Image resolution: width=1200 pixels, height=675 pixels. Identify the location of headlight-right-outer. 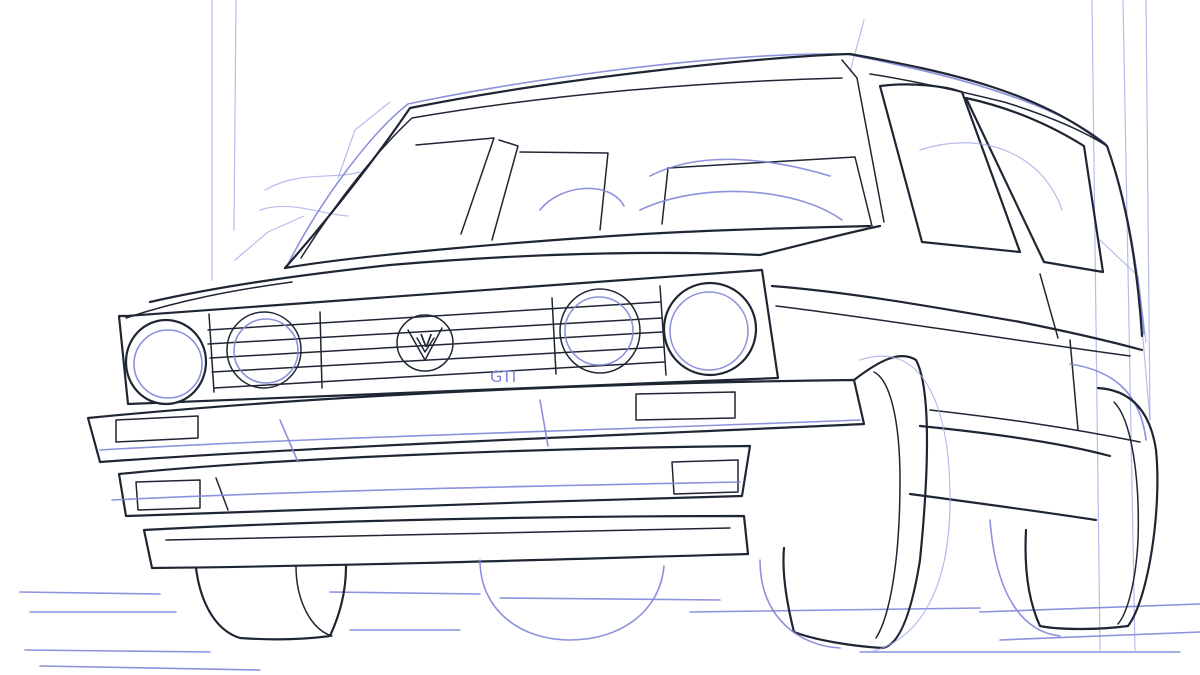
(710, 329).